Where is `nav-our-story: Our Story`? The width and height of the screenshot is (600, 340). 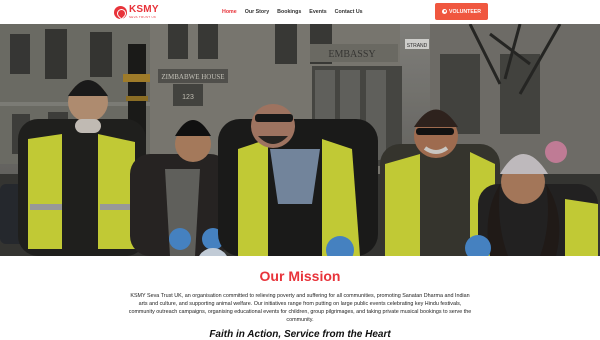
nav-our-story: Our Story is located at coordinates (257, 12).